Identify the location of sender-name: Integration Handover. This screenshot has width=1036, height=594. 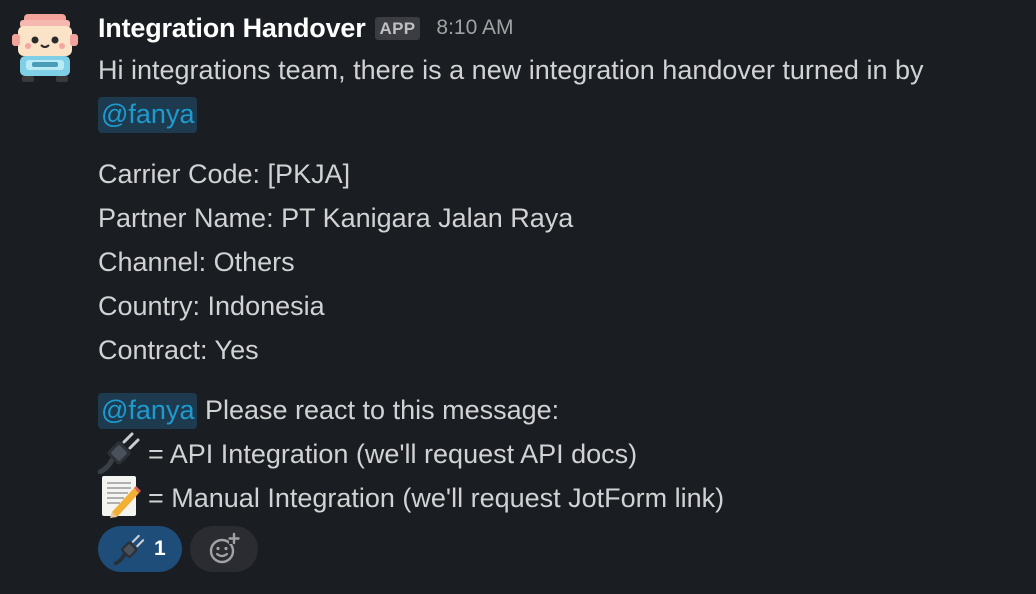
(232, 28).